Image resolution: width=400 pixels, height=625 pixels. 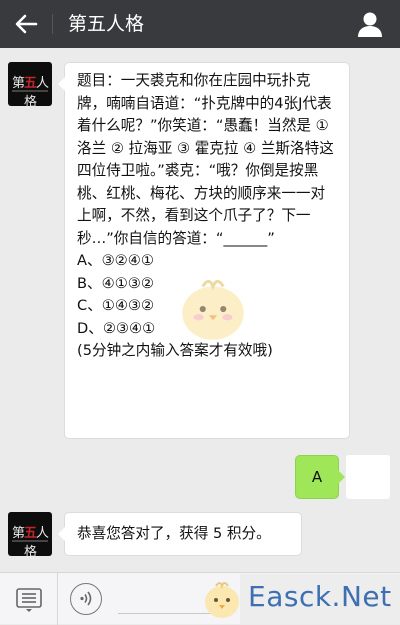 I want to click on voice-icon, so click(x=86, y=598).